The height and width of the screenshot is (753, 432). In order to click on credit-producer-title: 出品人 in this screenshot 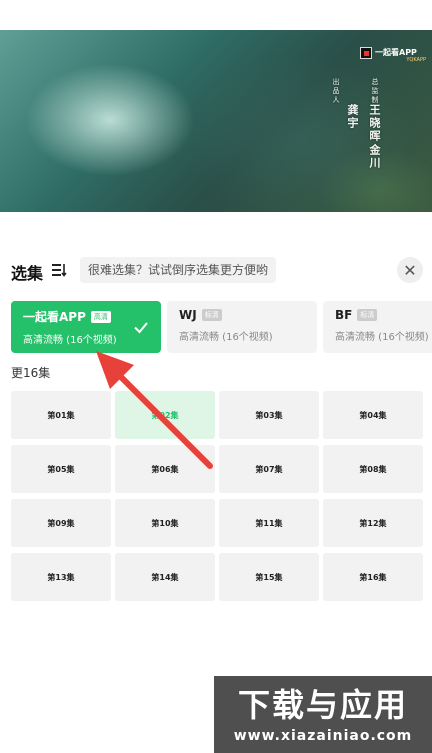, I will do `click(336, 91)`.